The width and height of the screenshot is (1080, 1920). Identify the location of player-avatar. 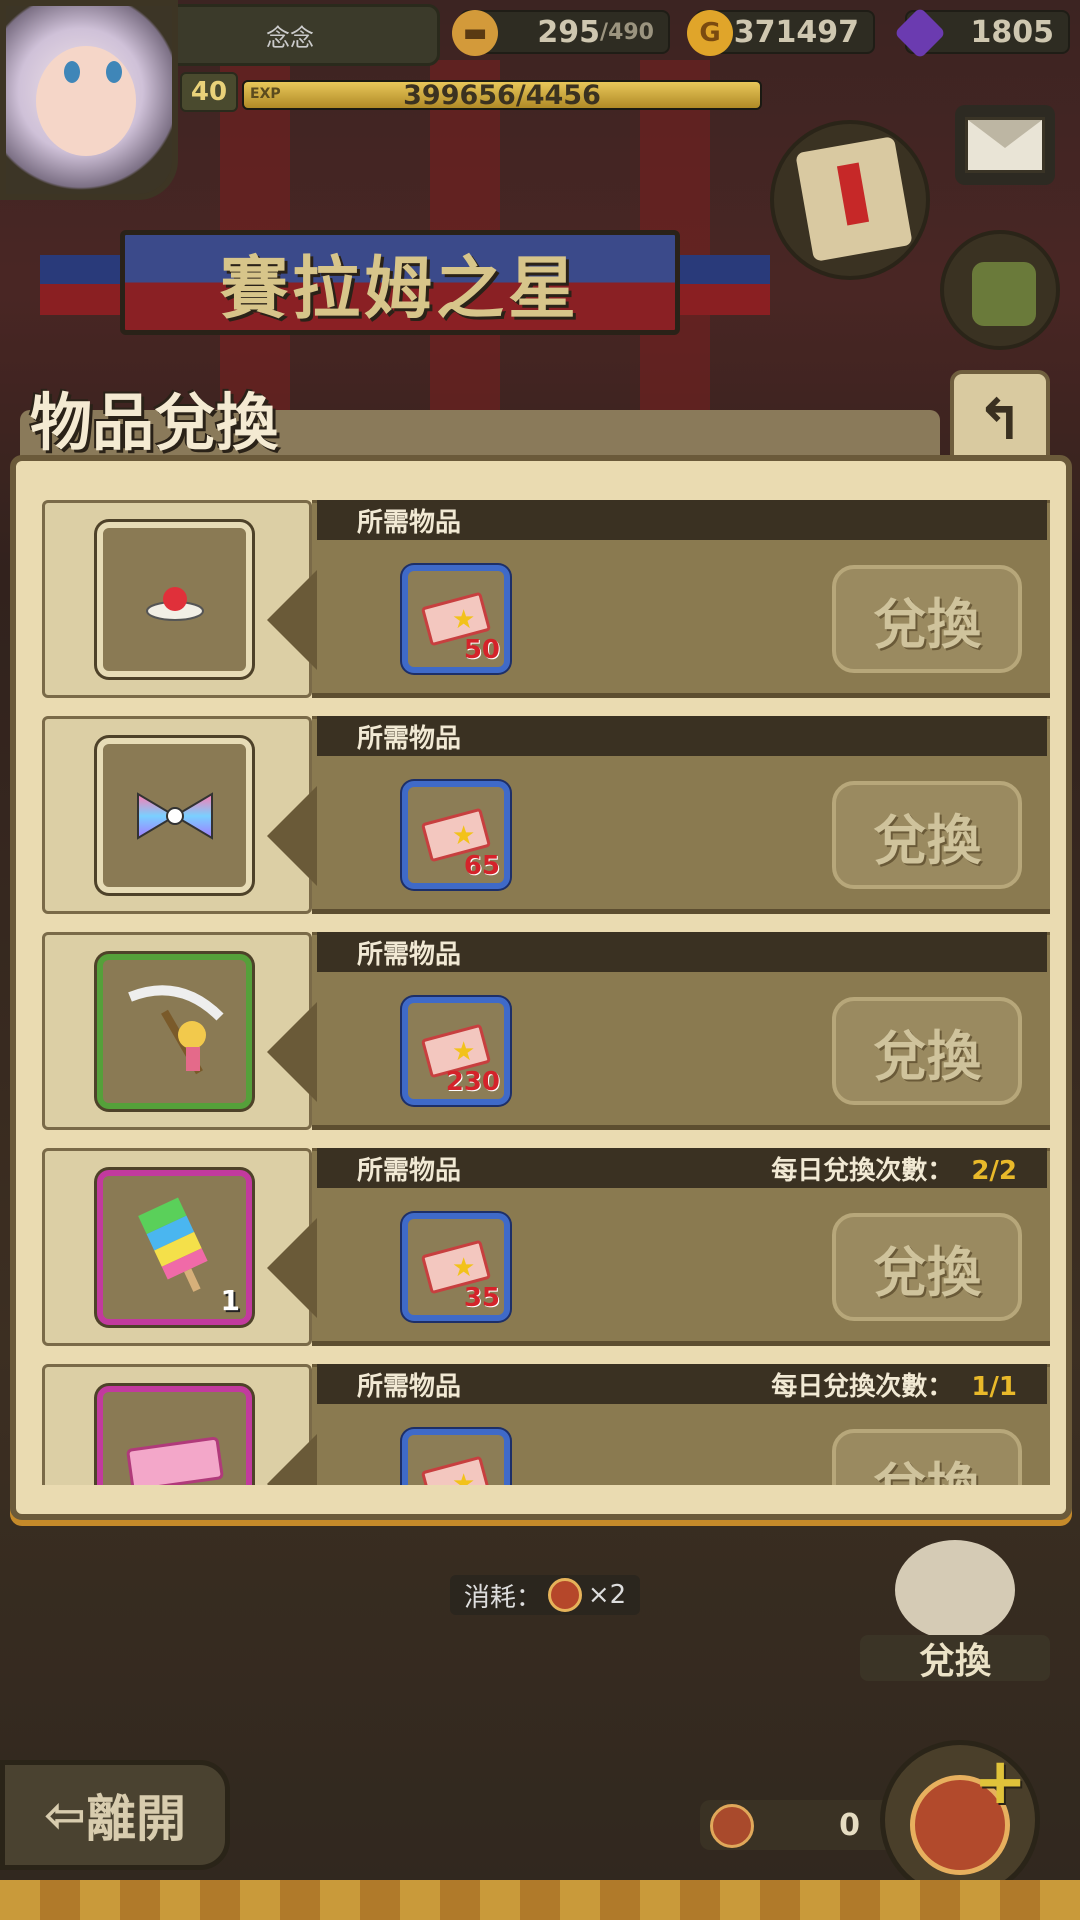
(89, 100).